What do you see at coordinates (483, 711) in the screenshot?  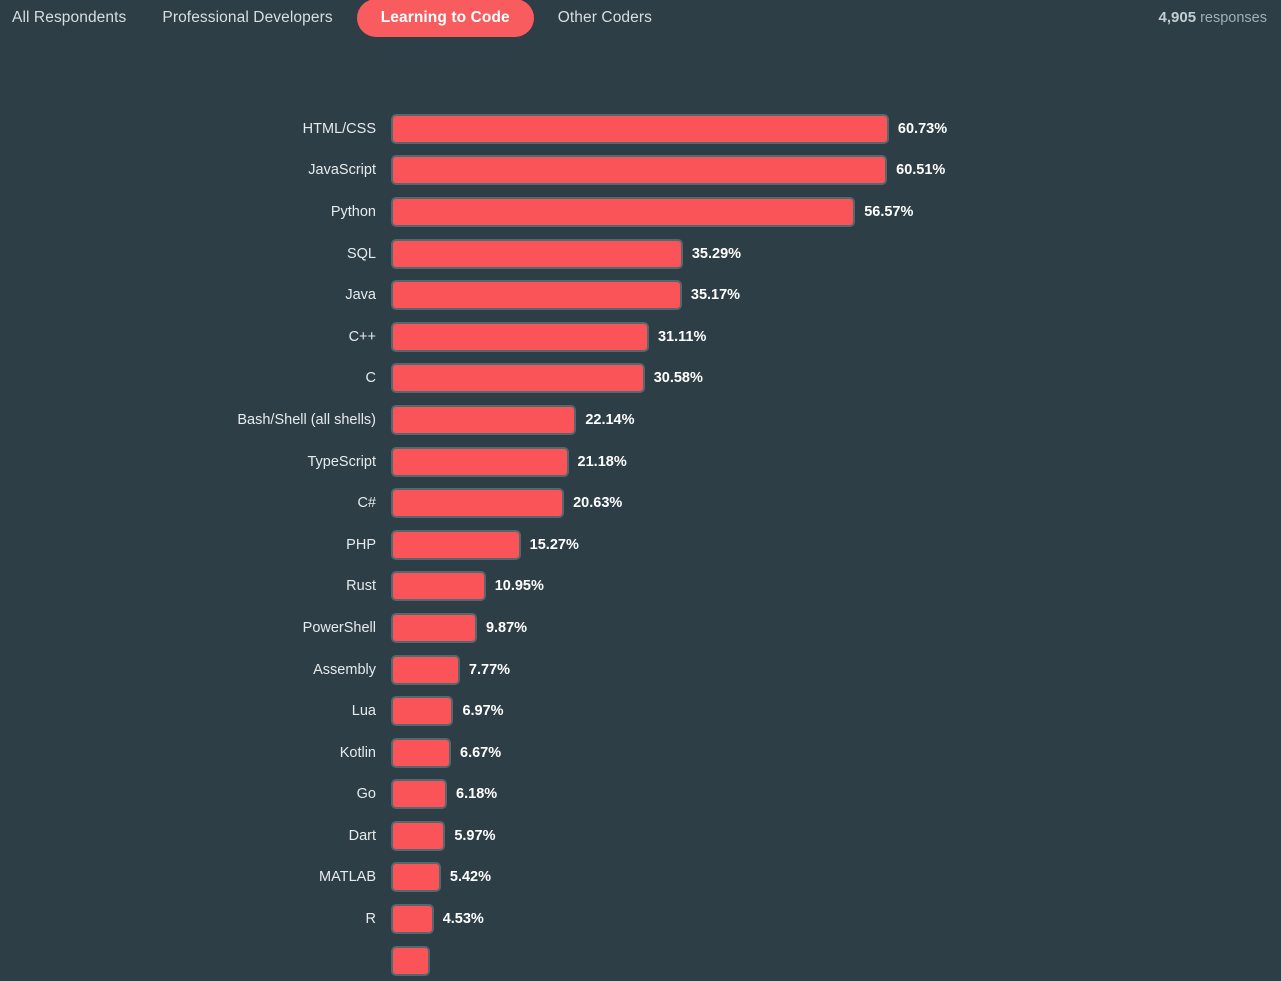 I see `bar-value-label: 6.97%` at bounding box center [483, 711].